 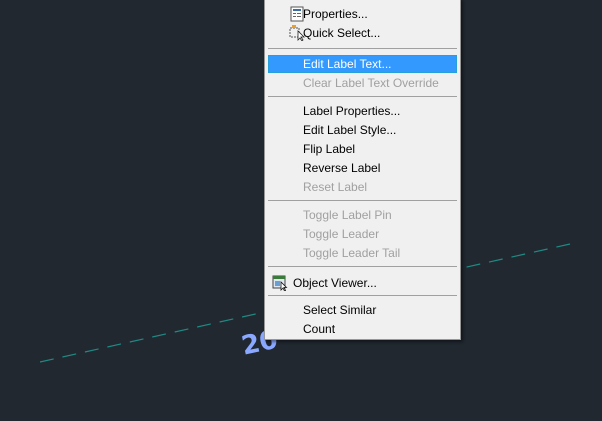 What do you see at coordinates (362, 149) in the screenshot?
I see `menu-item-flip-label: Flip Label` at bounding box center [362, 149].